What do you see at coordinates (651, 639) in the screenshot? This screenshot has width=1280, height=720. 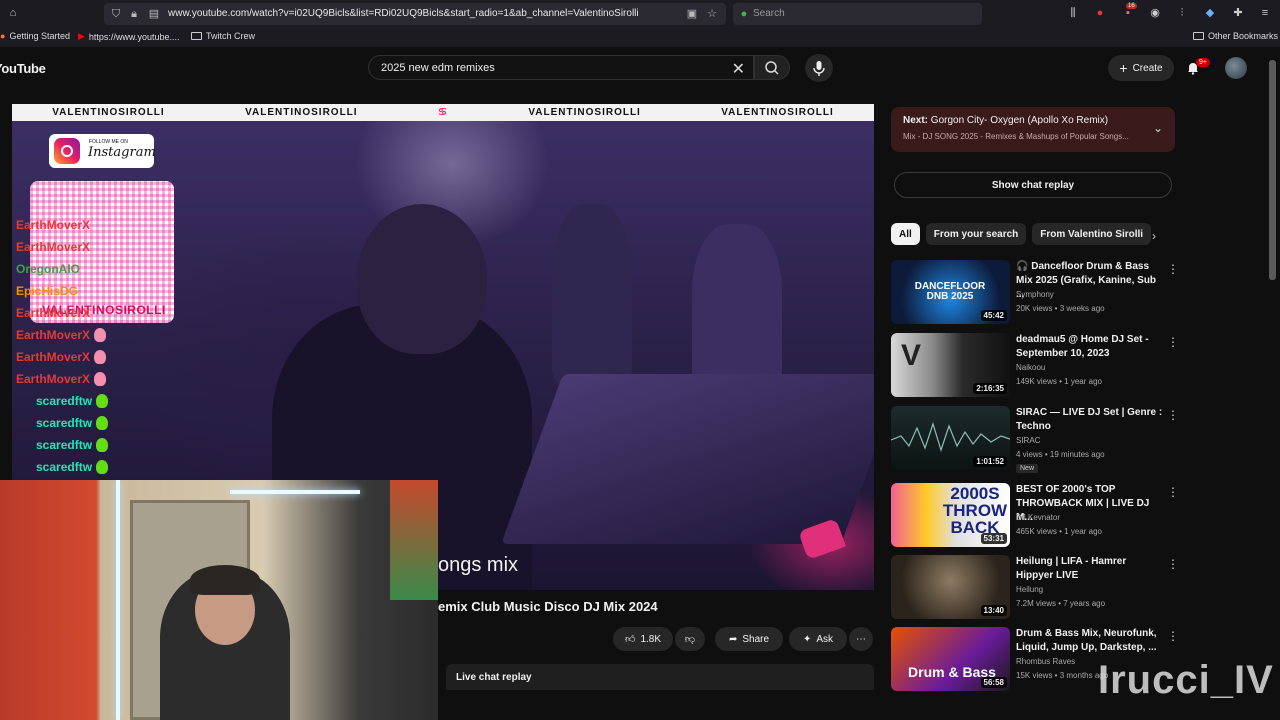 I see `like-count: 1.8K` at bounding box center [651, 639].